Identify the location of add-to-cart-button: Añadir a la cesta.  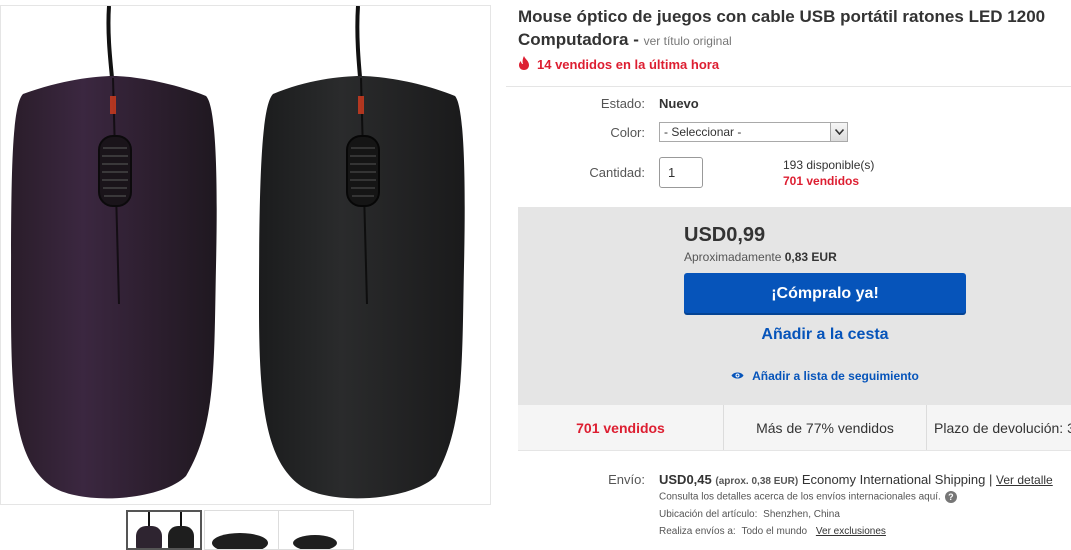
(825, 335).